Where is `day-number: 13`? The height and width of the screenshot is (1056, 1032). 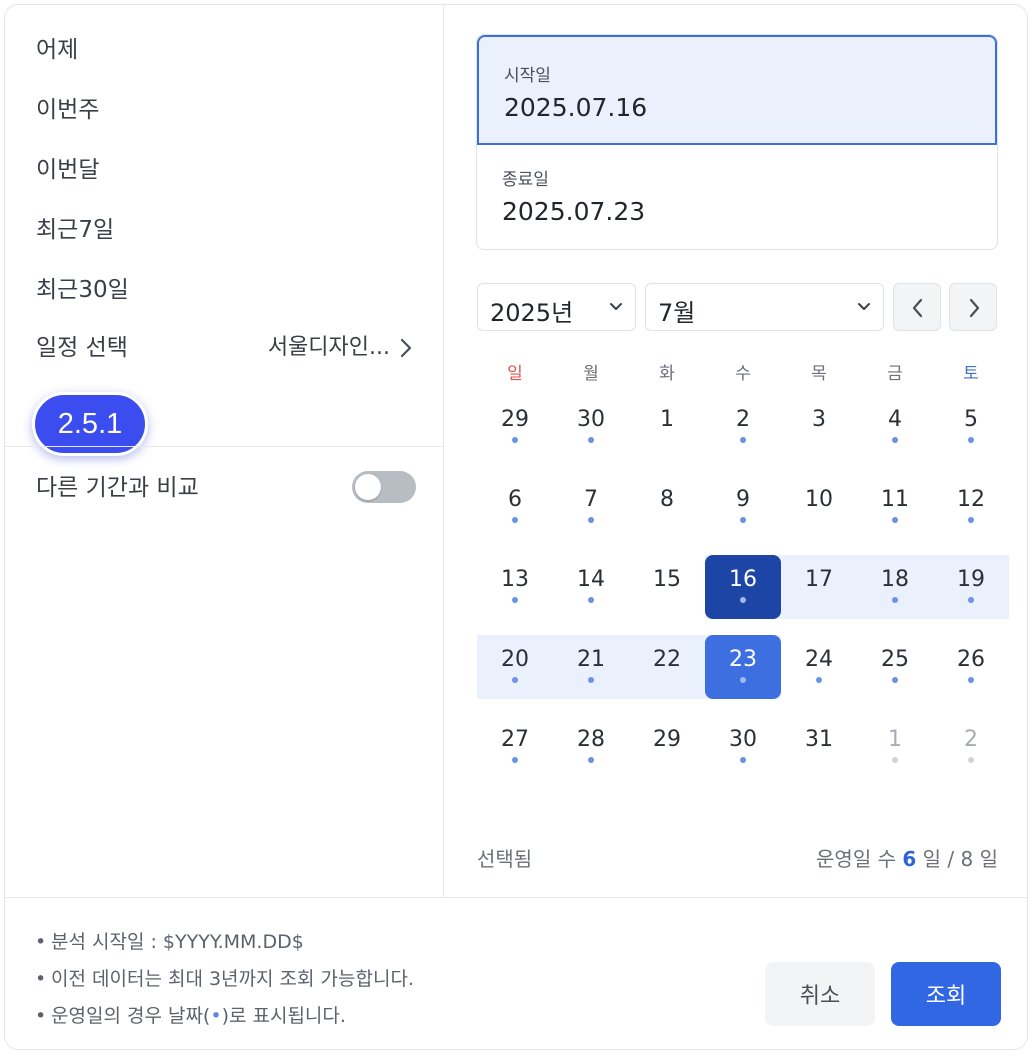
day-number: 13 is located at coordinates (515, 579).